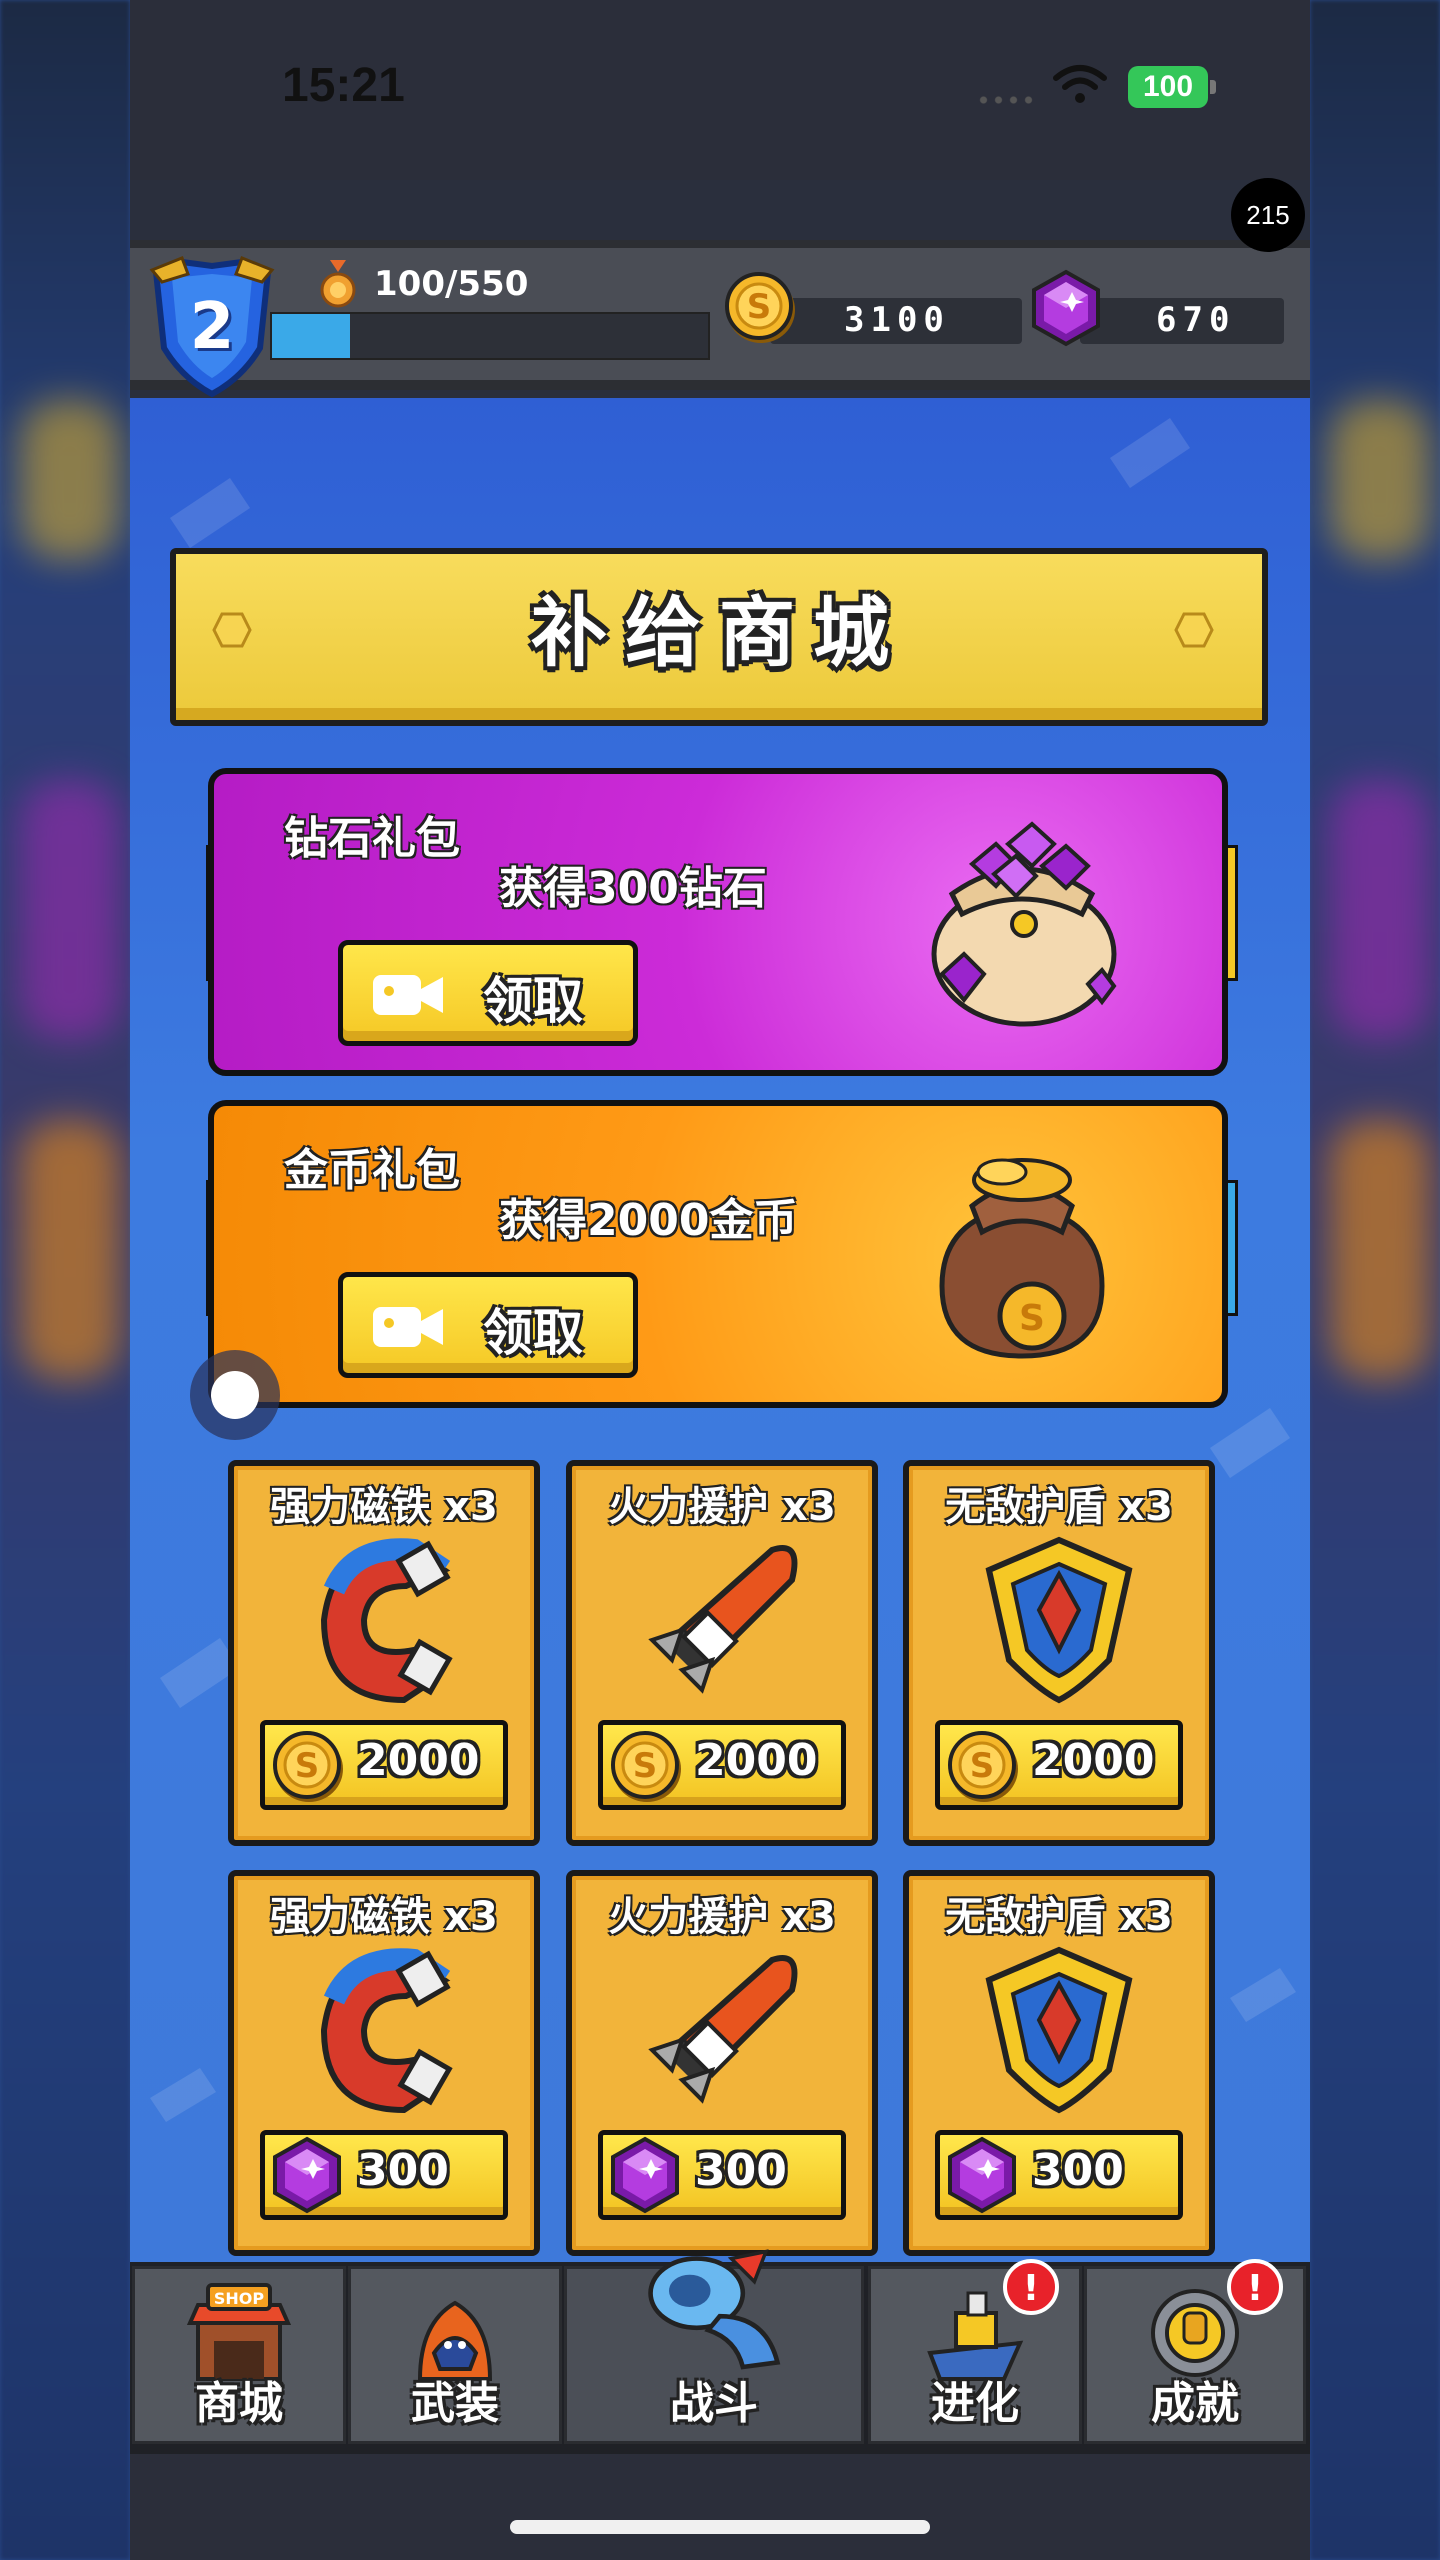 The image size is (1440, 2560). What do you see at coordinates (720, 2527) in the screenshot?
I see `home-indicator` at bounding box center [720, 2527].